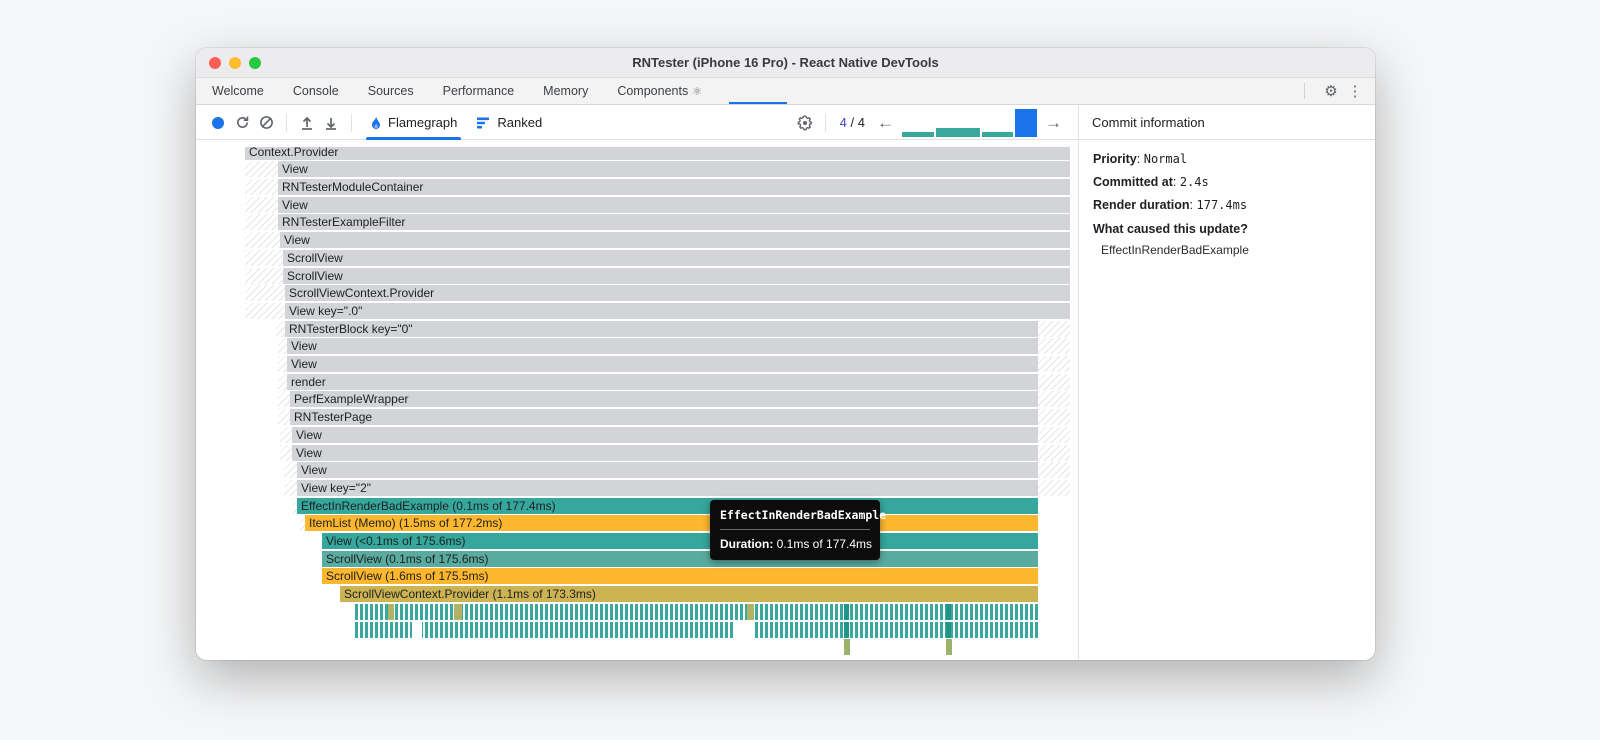 The height and width of the screenshot is (740, 1600). I want to click on record-button, so click(218, 123).